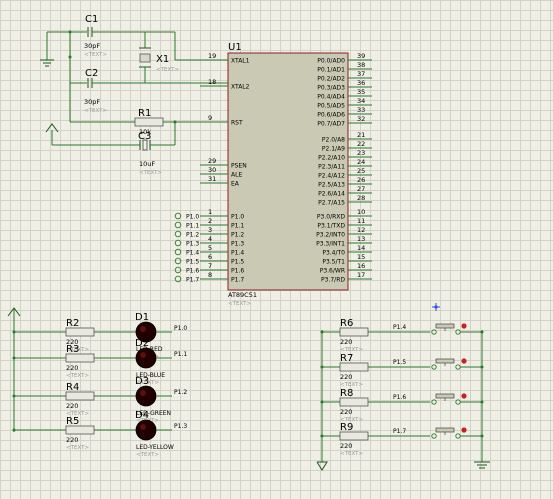 This screenshot has width=553, height=499. What do you see at coordinates (80, 430) in the screenshot?
I see `resistor-r5` at bounding box center [80, 430].